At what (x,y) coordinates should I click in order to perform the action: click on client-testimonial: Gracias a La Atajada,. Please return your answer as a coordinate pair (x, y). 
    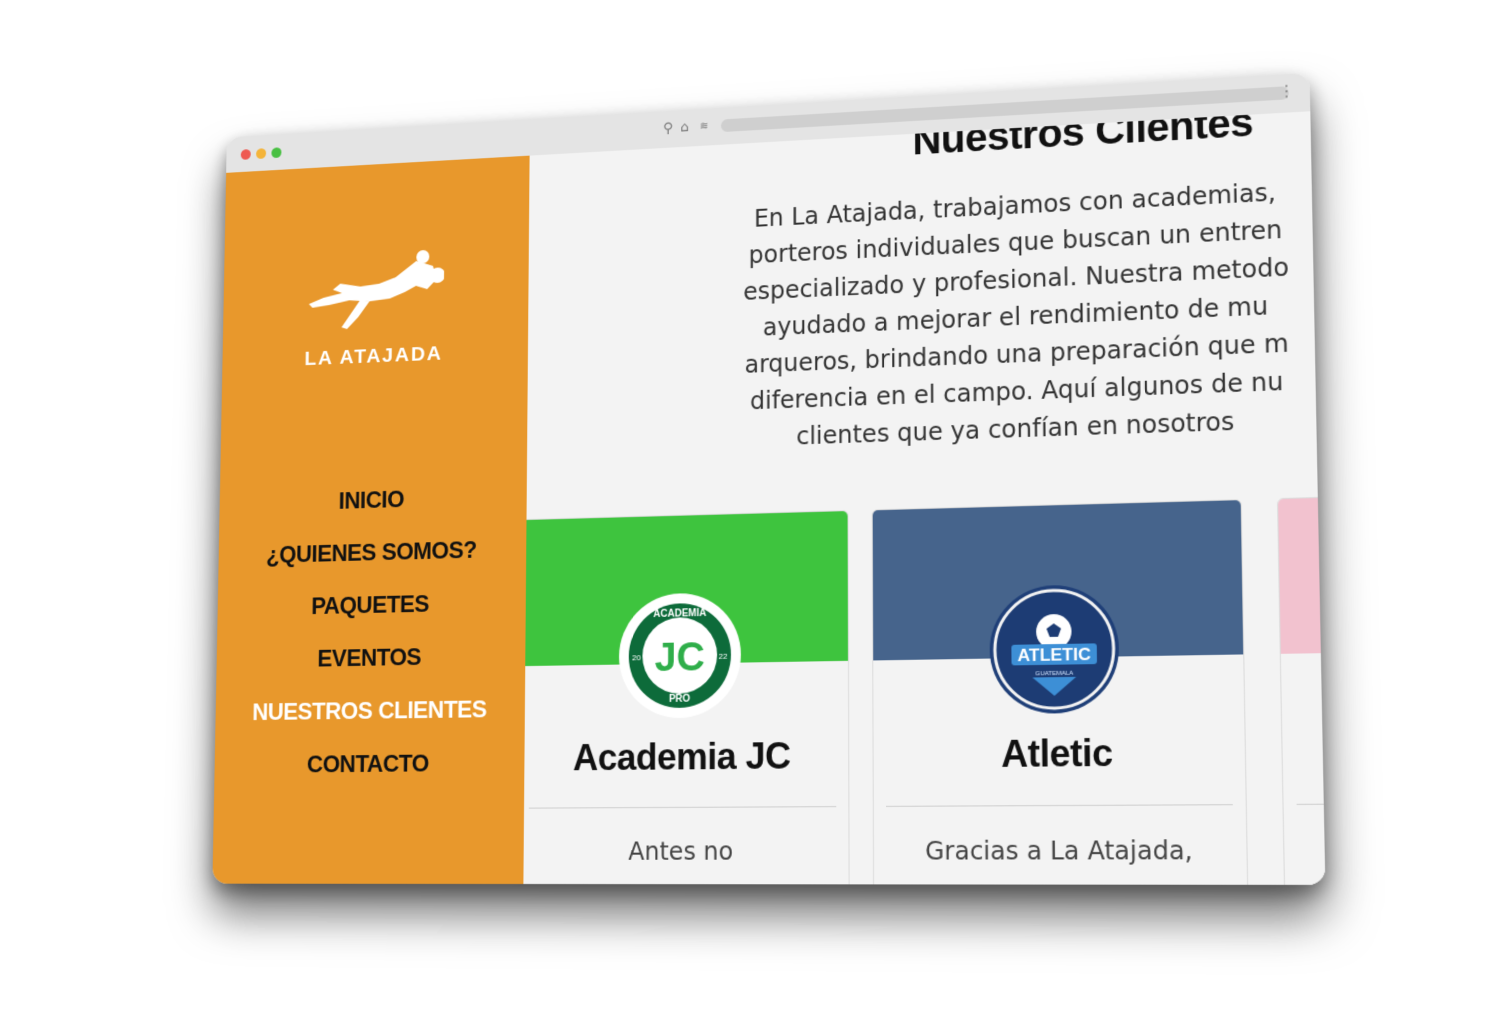
    Looking at the image, I should click on (1060, 851).